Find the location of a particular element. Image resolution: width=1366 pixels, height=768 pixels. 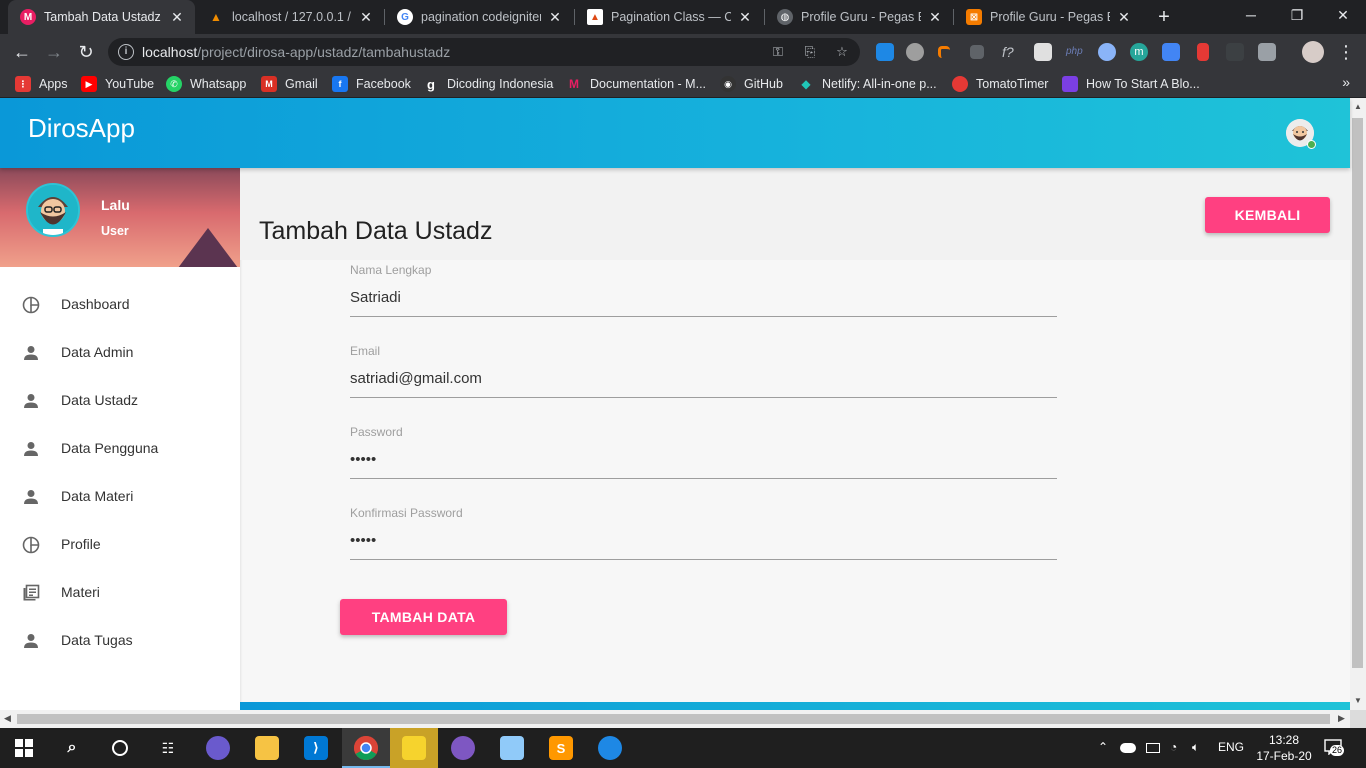

sidebar-item-dashboard: Dashboard is located at coordinates (120, 305).